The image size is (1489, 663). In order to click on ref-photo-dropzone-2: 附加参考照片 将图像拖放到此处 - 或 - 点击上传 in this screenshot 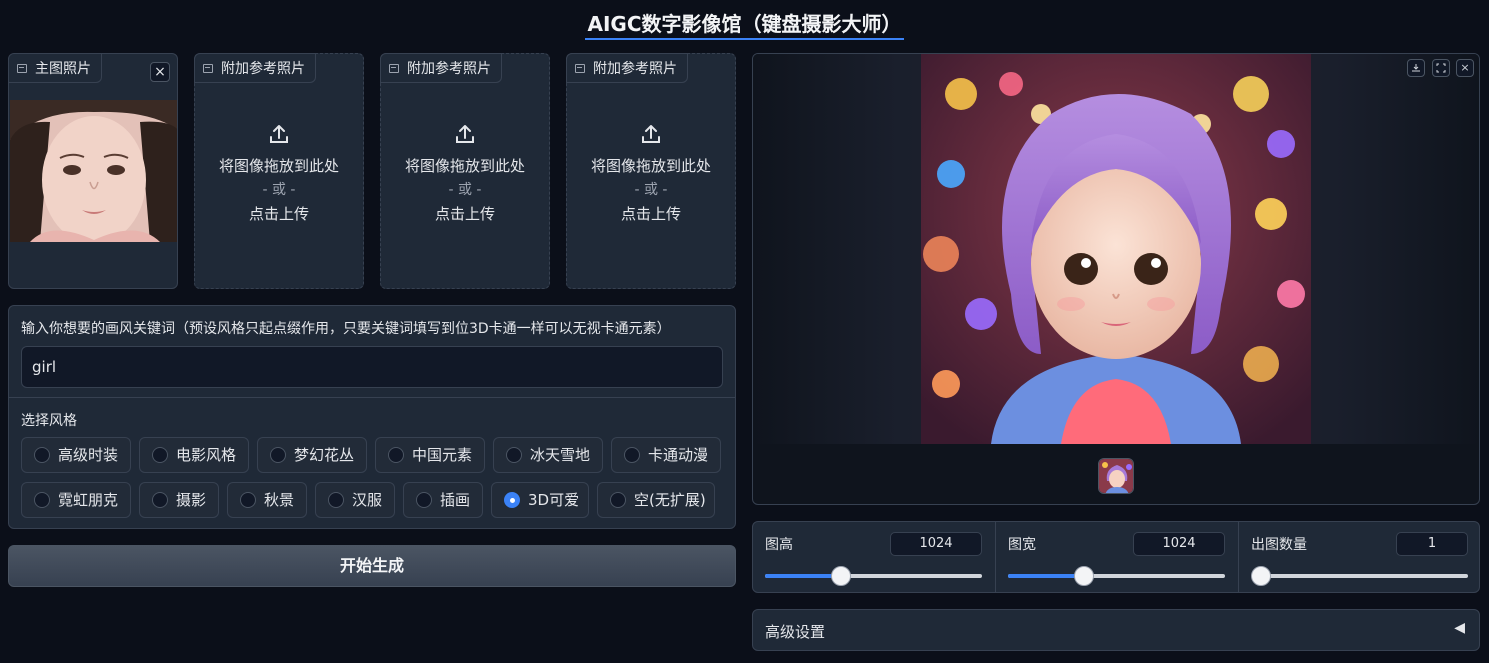, I will do `click(465, 171)`.